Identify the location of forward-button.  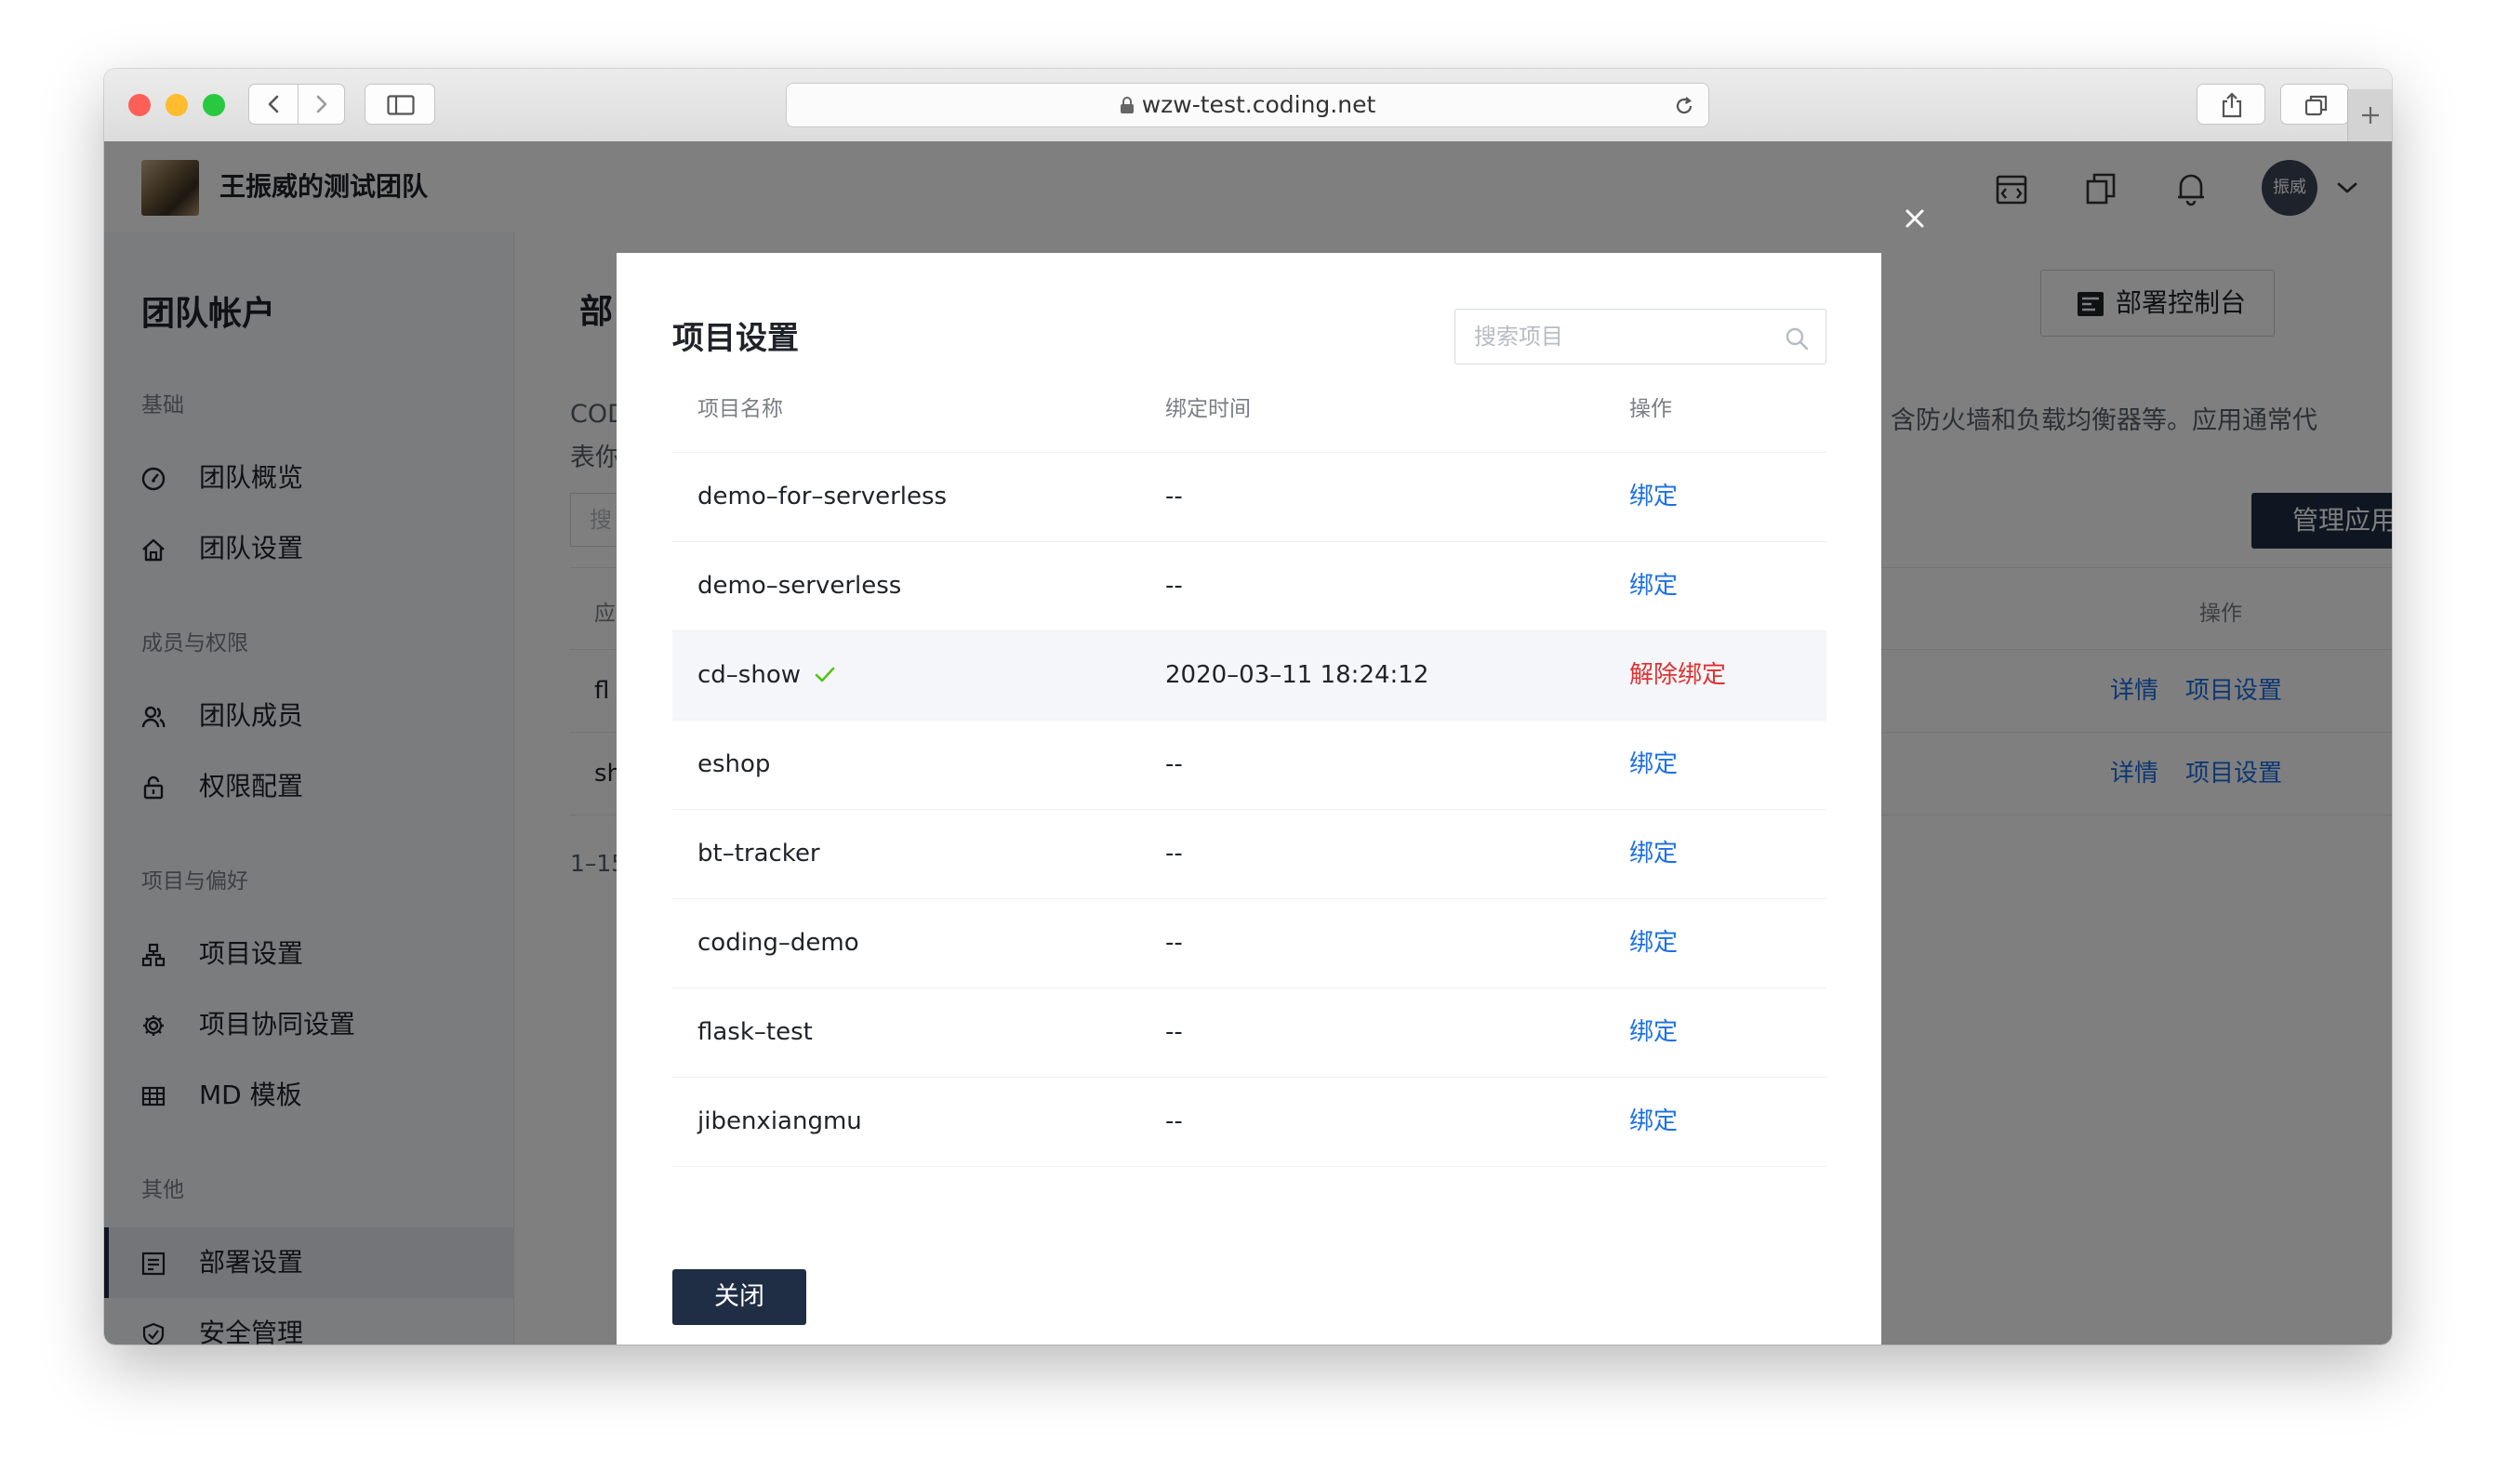
(322, 104).